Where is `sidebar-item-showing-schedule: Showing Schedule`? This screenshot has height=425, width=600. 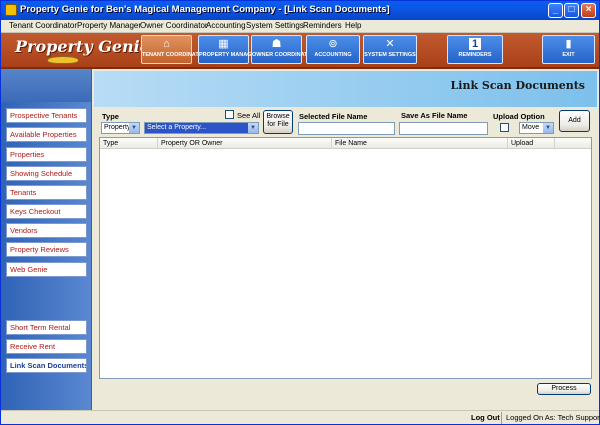 sidebar-item-showing-schedule: Showing Schedule is located at coordinates (46, 173).